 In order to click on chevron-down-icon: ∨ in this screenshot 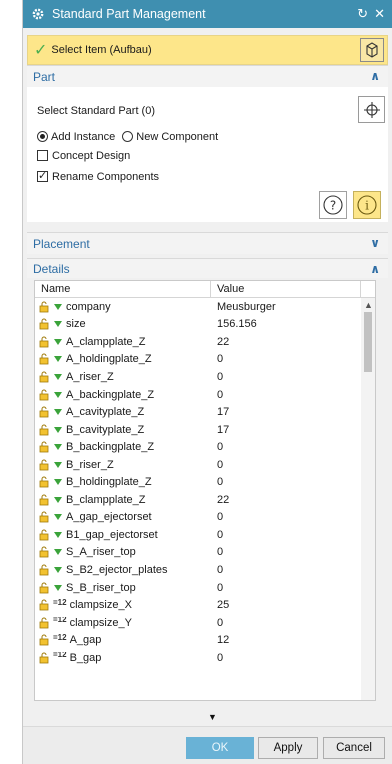, I will do `click(375, 243)`.